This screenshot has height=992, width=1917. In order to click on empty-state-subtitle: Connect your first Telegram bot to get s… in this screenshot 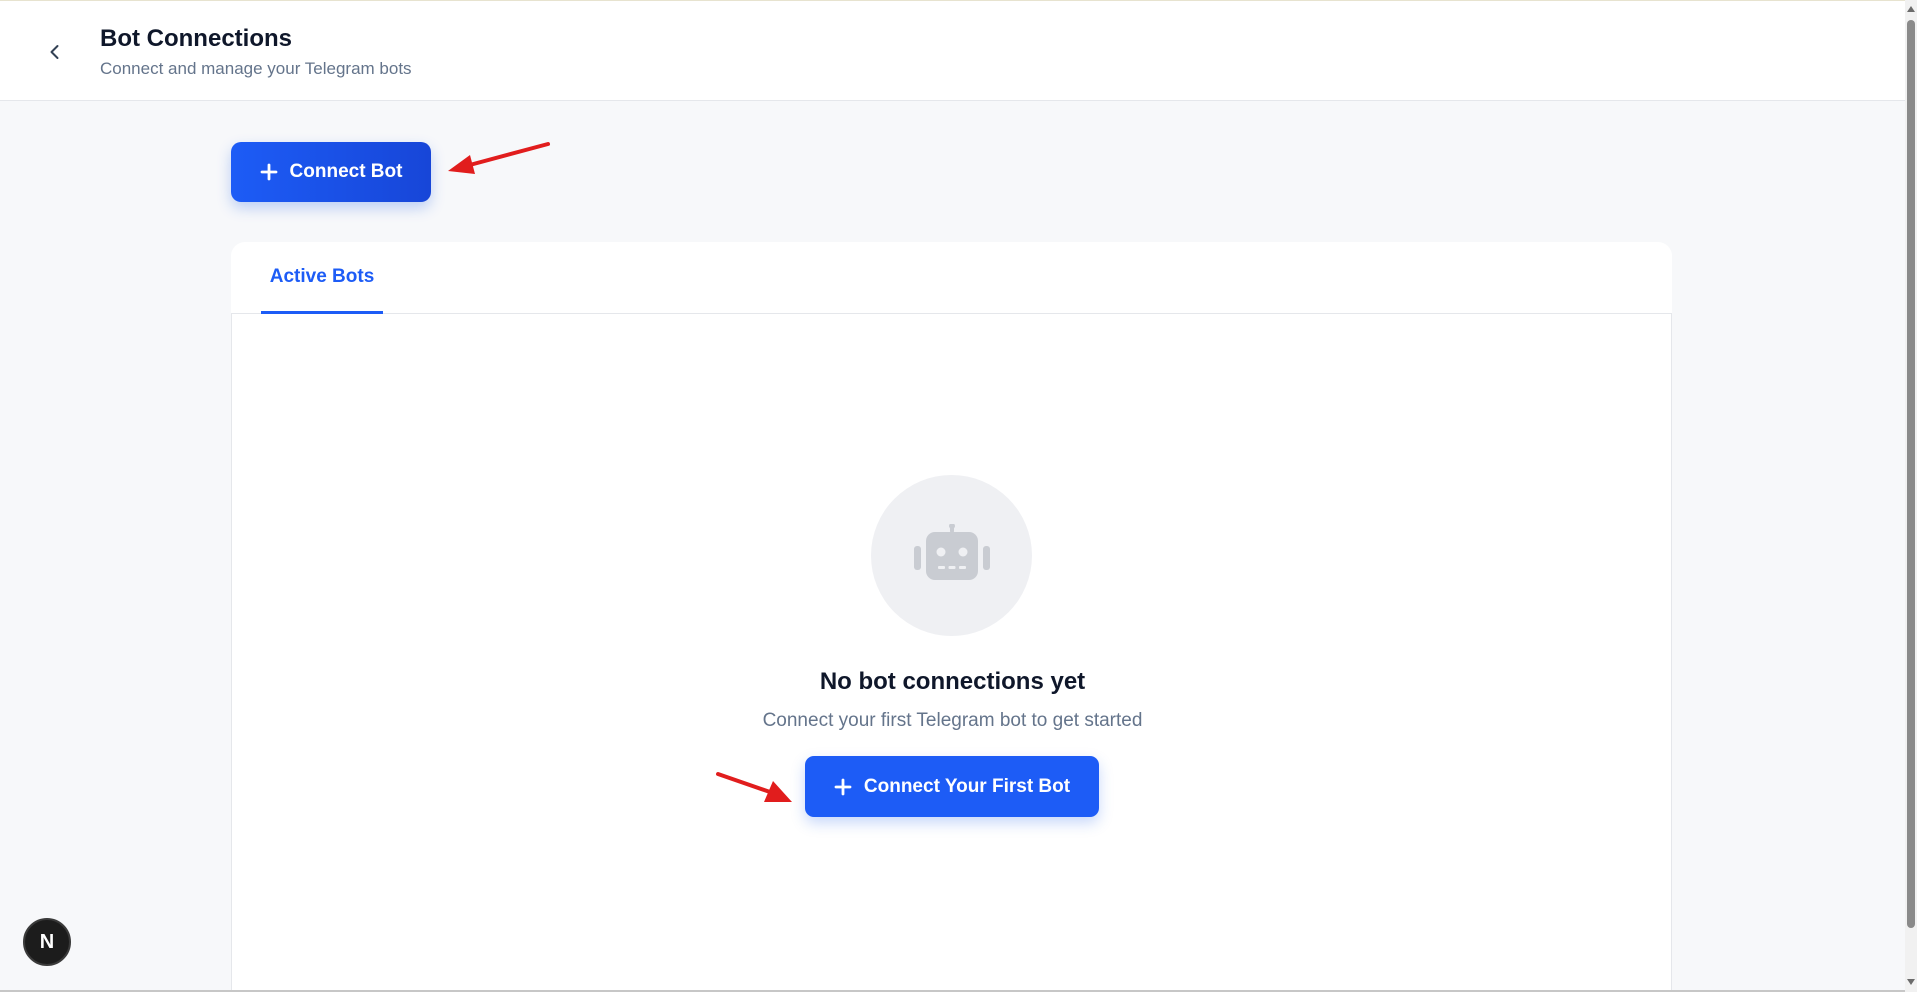, I will do `click(952, 720)`.